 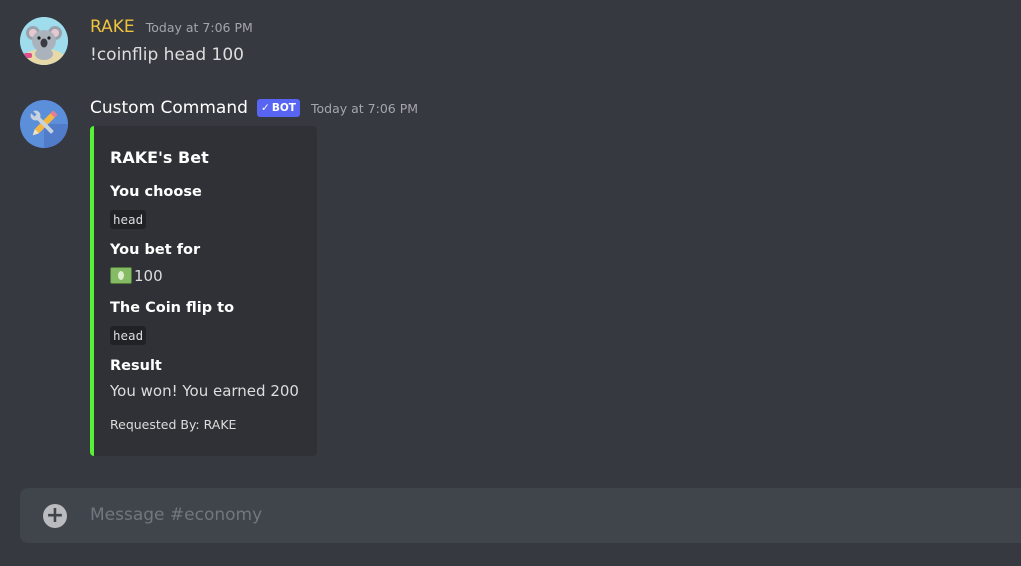 I want to click on embed-field-name: You choose, so click(x=156, y=192).